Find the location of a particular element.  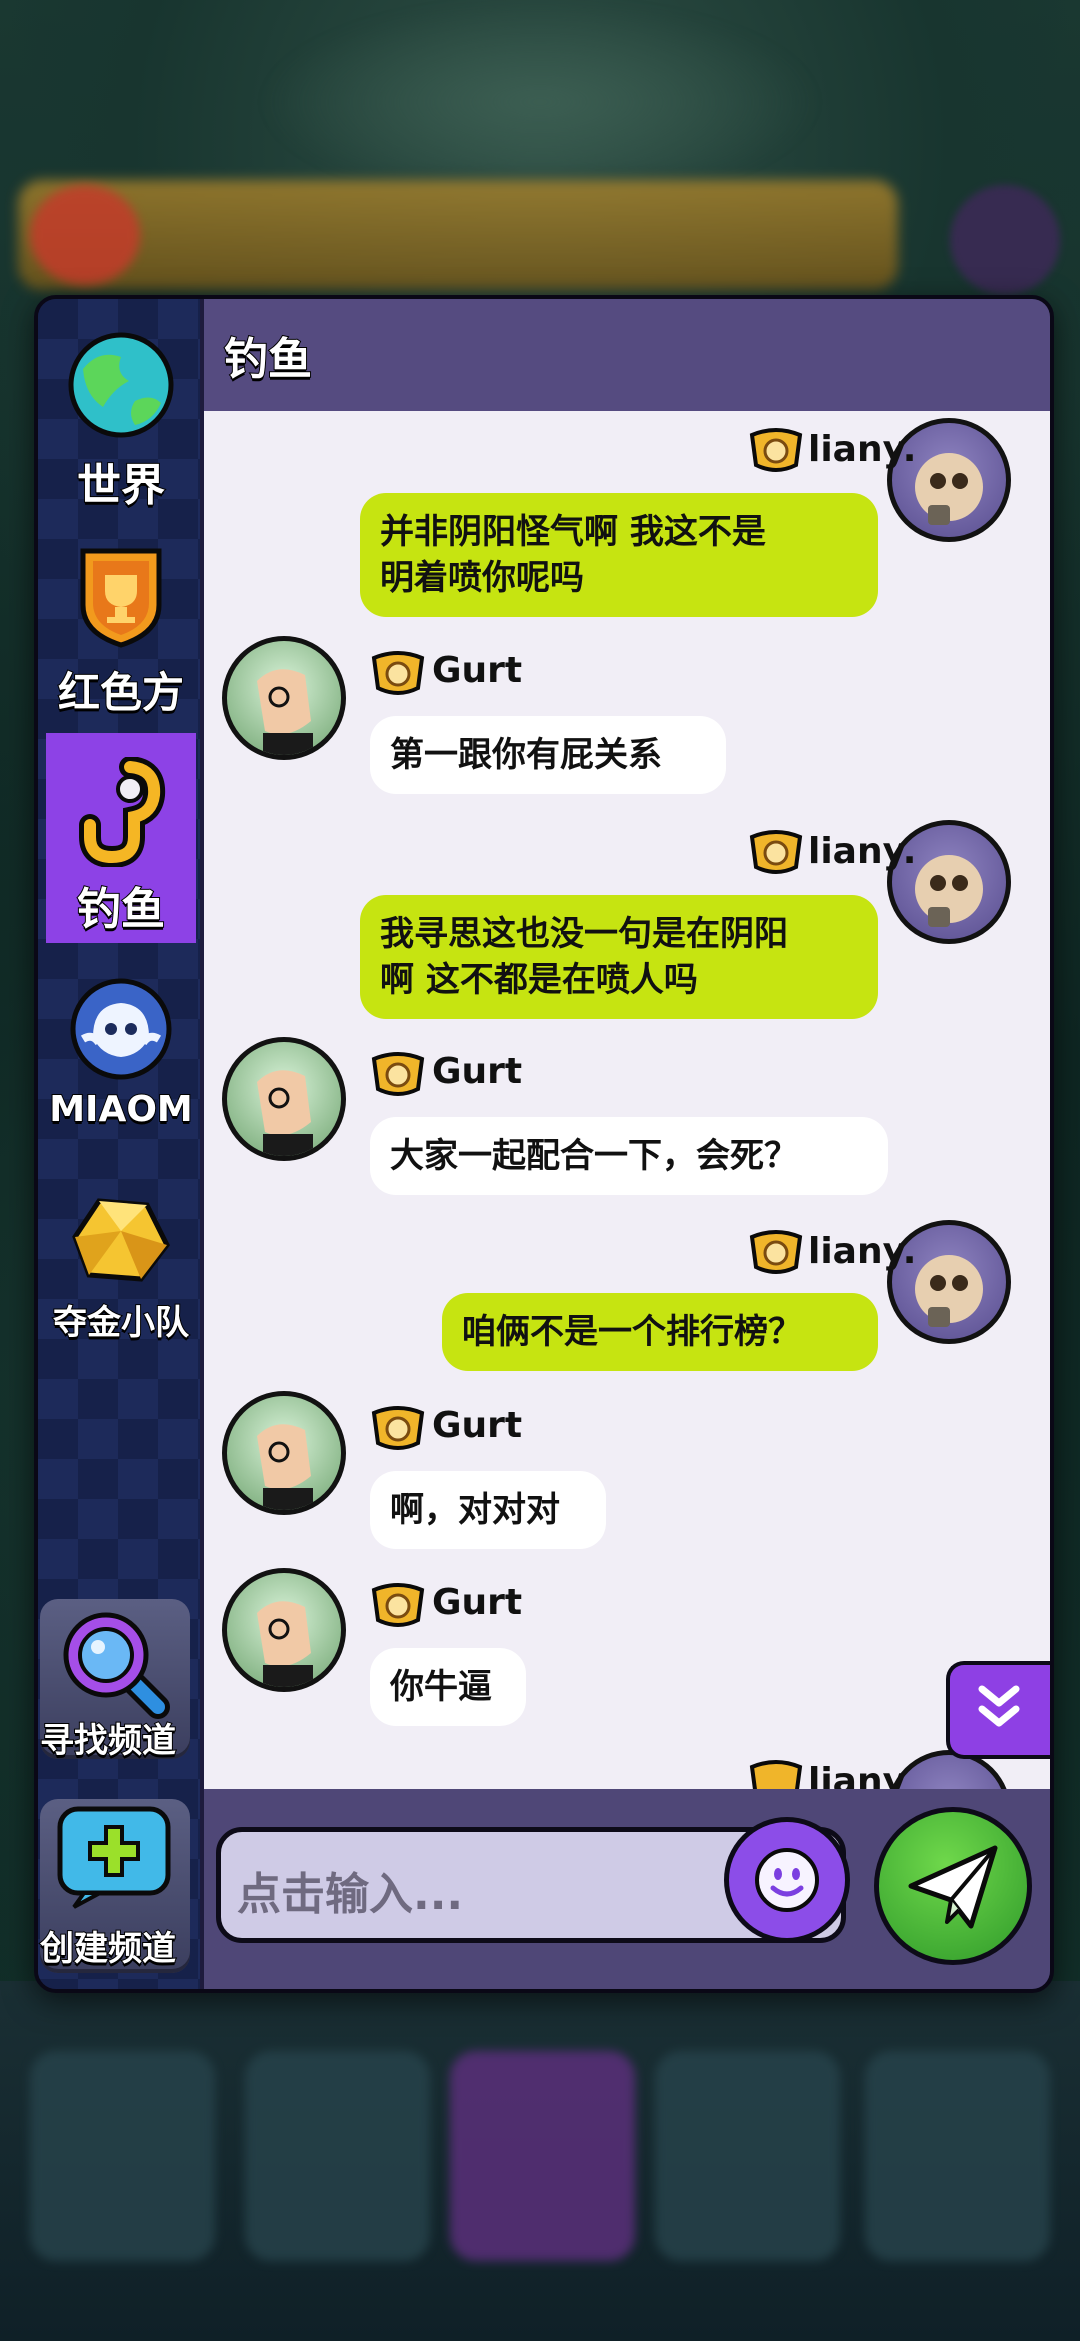

background-banner is located at coordinates (458, 235).